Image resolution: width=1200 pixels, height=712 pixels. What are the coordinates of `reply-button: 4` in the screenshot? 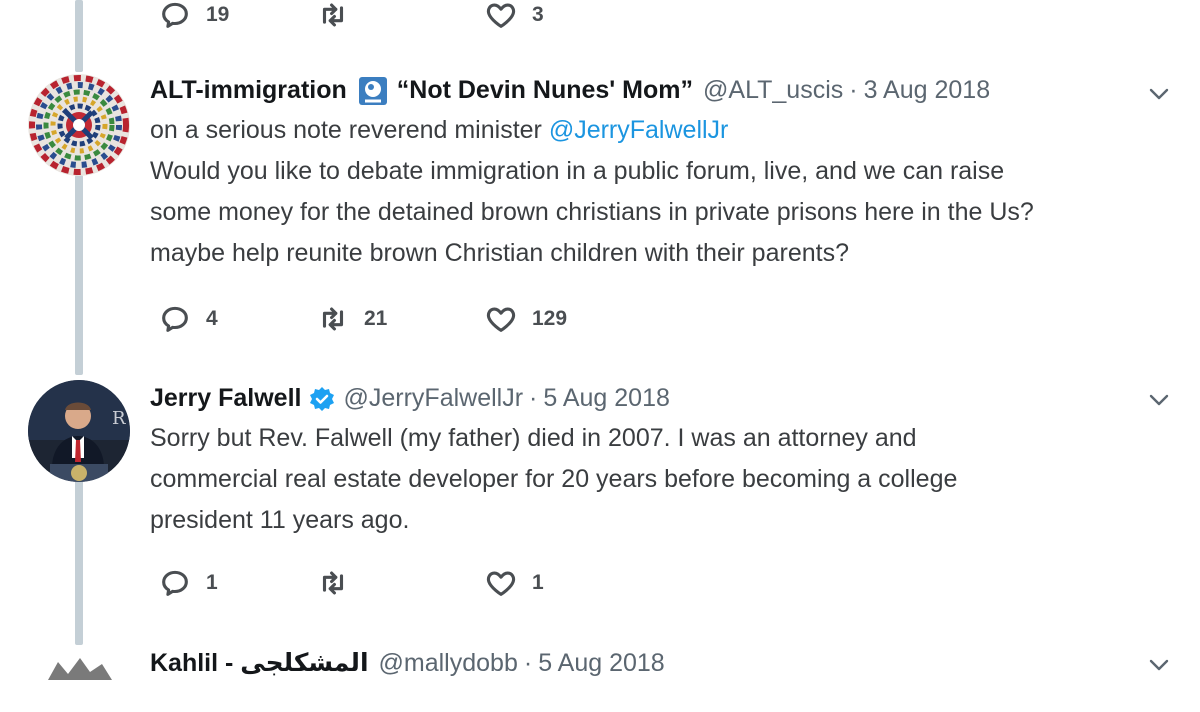 It's located at (188, 319).